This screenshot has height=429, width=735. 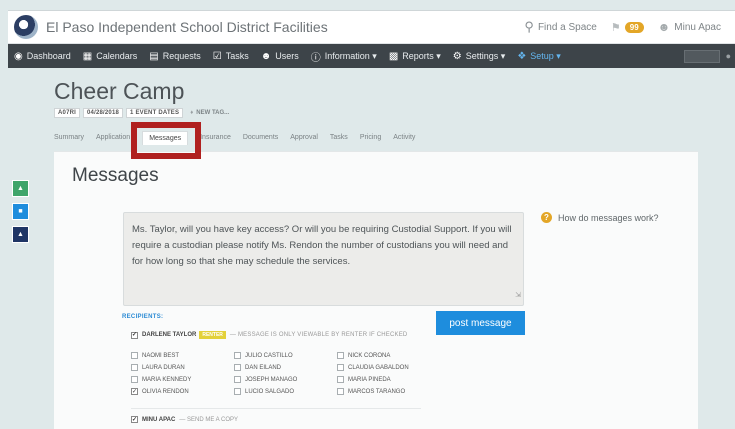 What do you see at coordinates (379, 379) in the screenshot?
I see `recipient-item: MARIA PINEDA` at bounding box center [379, 379].